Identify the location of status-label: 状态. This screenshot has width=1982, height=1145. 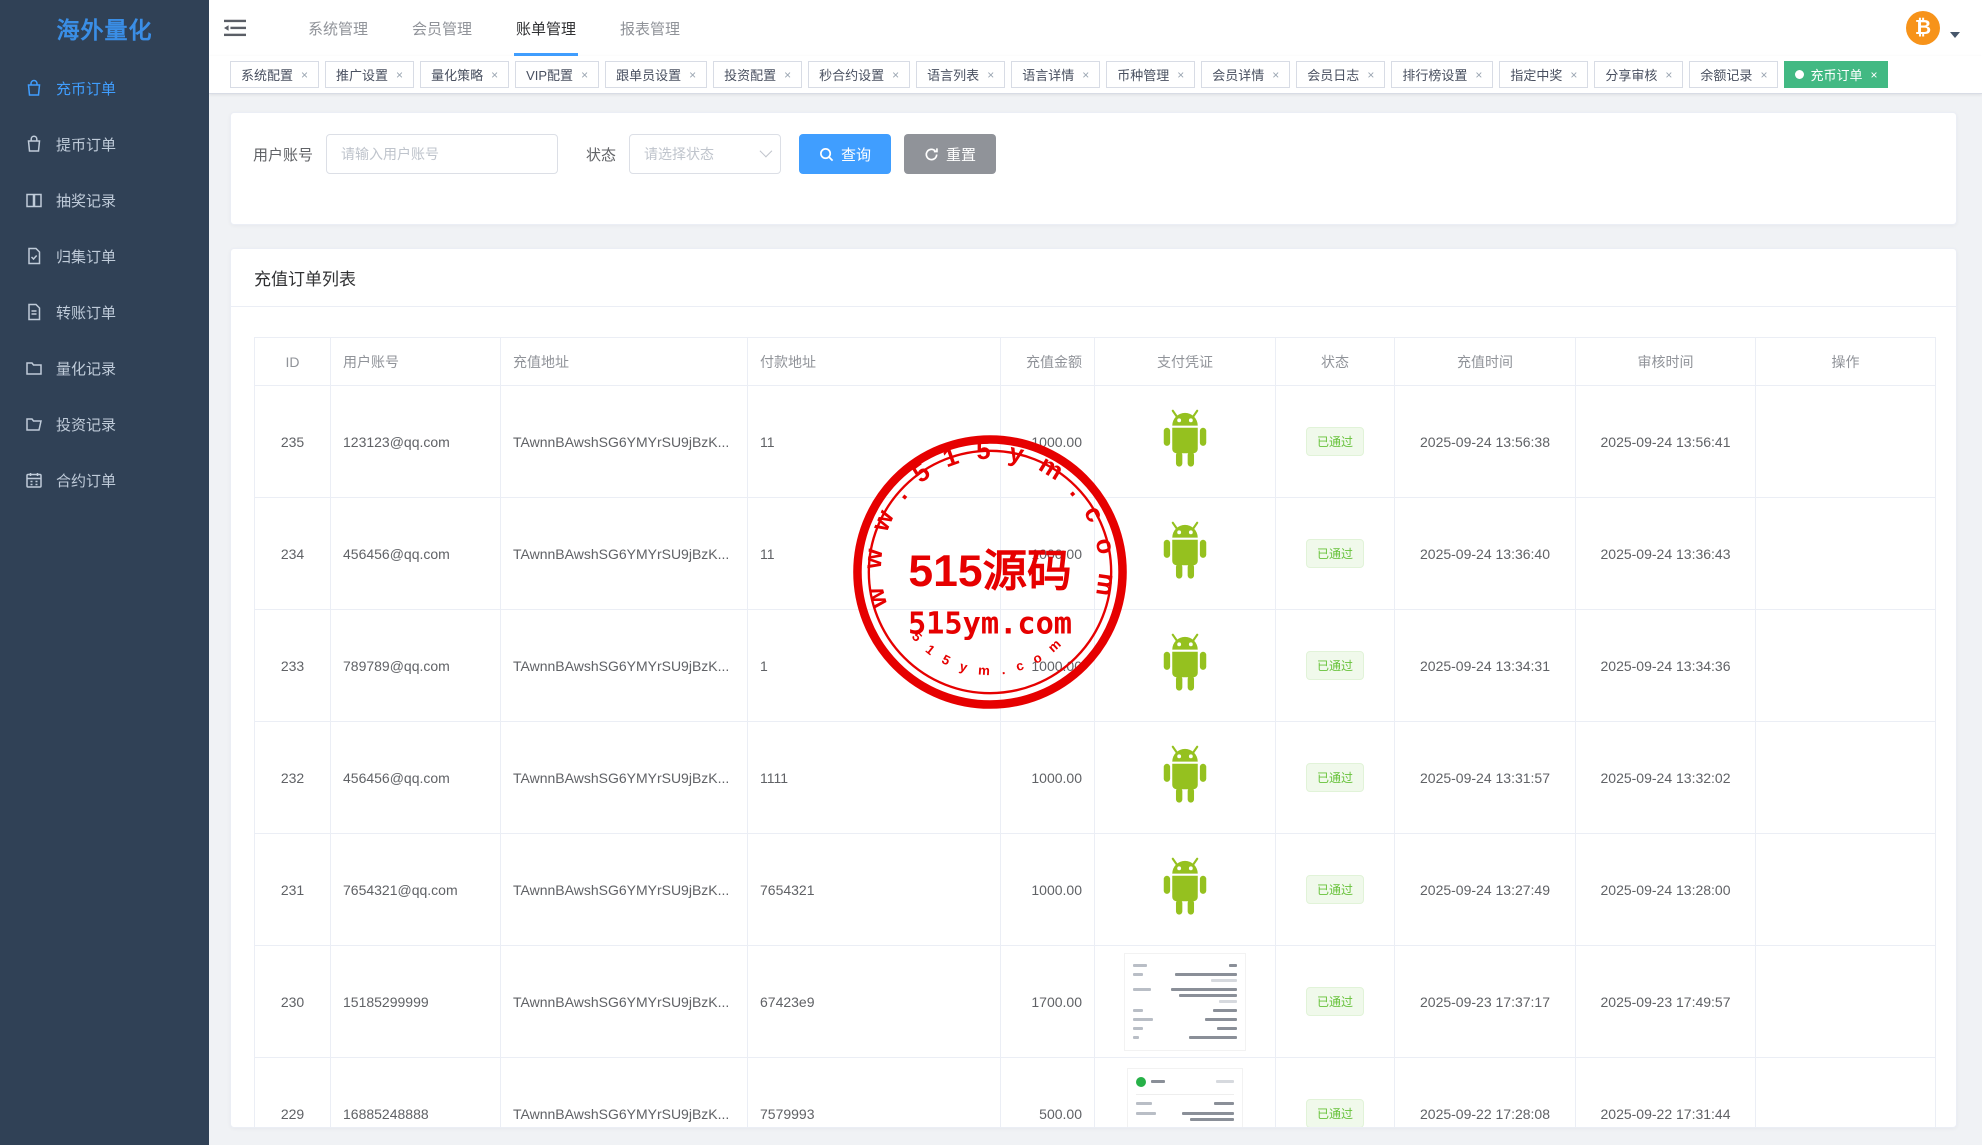
(601, 155).